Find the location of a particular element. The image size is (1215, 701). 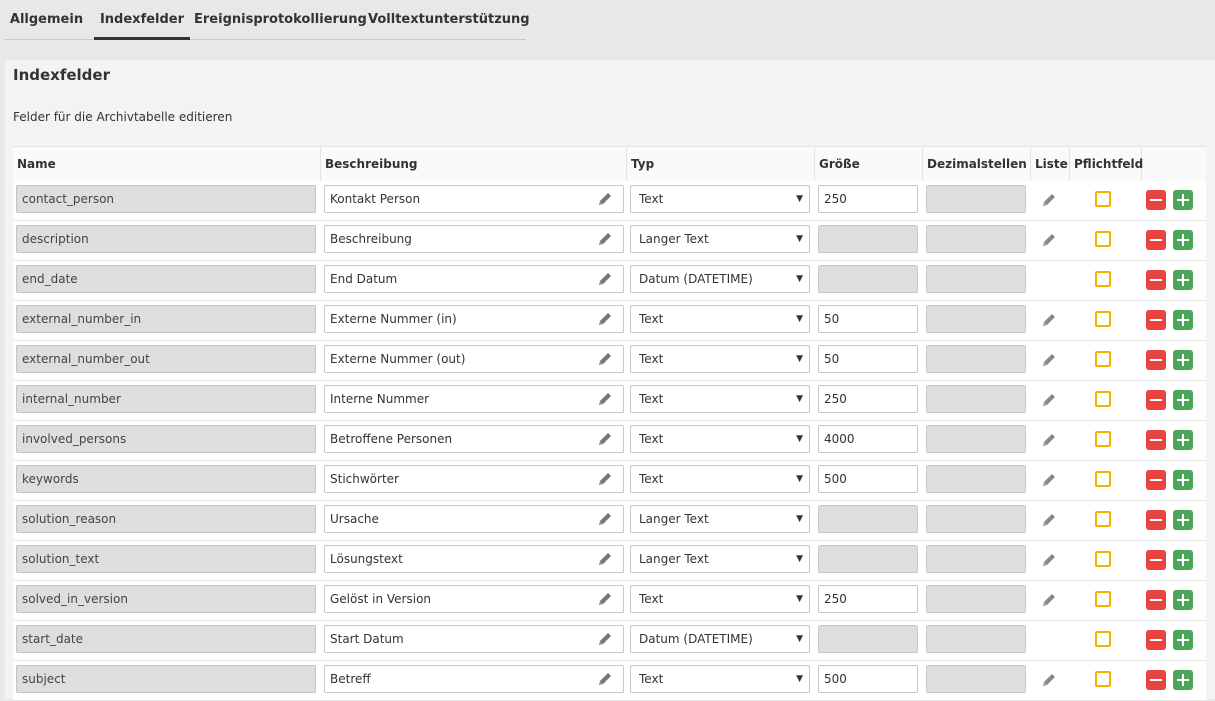

field-description-input: Betreff is located at coordinates (474, 679).